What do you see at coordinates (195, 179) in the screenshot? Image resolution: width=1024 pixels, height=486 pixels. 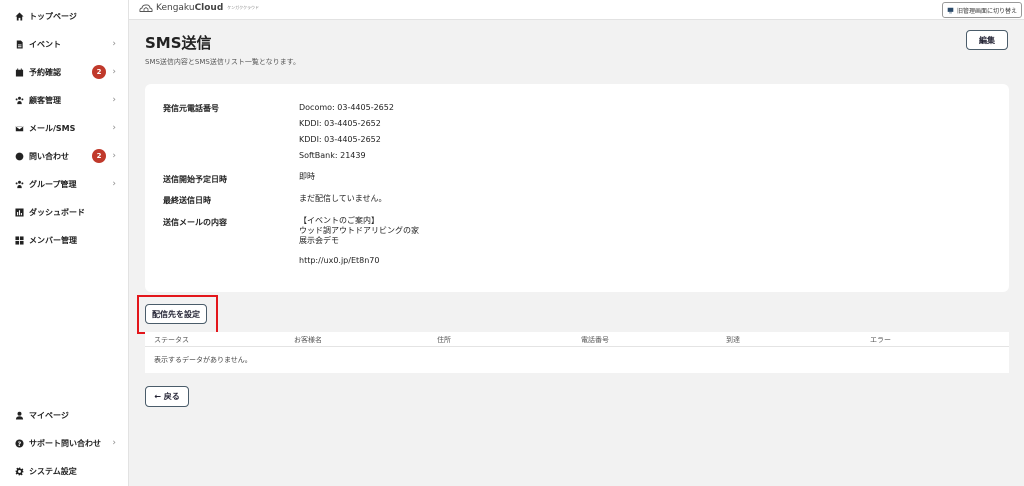 I see `schedule-label: 送信開始予定日時` at bounding box center [195, 179].